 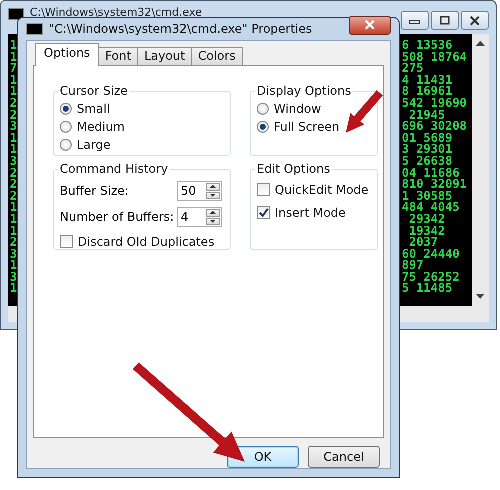 I want to click on radio-label: Window, so click(x=298, y=109).